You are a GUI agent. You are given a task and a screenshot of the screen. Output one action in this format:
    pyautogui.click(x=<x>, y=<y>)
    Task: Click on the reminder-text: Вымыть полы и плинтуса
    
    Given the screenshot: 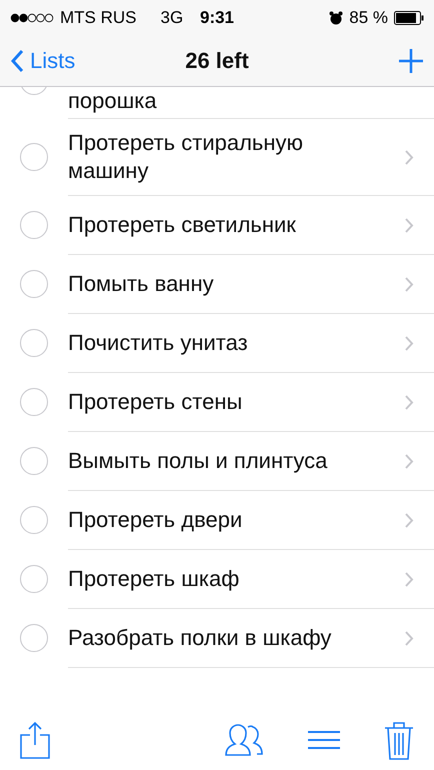 What is the action you would take?
    pyautogui.click(x=198, y=461)
    